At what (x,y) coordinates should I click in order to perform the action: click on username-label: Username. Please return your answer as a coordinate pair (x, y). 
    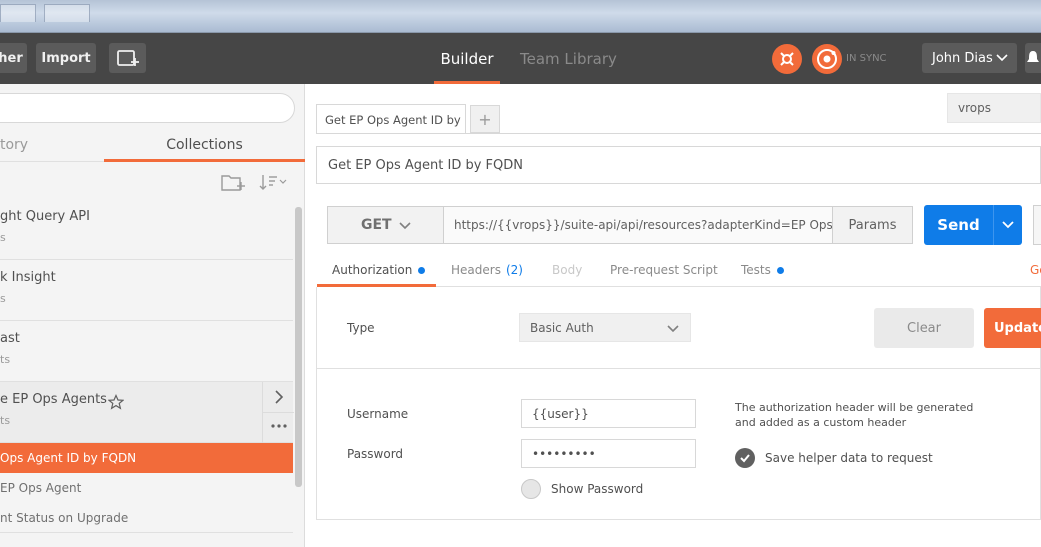
    Looking at the image, I should click on (378, 414).